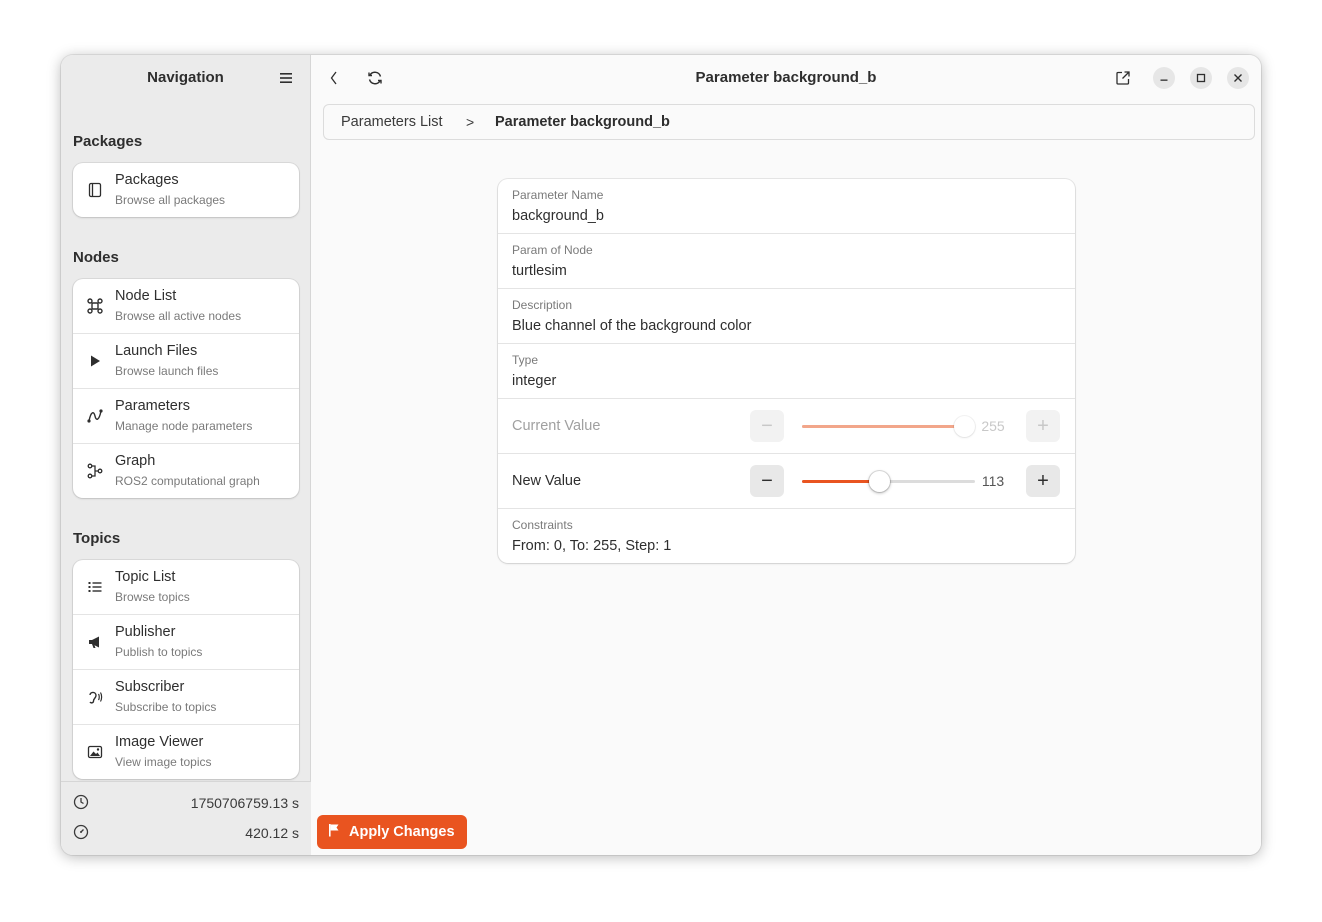 The height and width of the screenshot is (922, 1322). I want to click on param-node-value: turtlesim, so click(539, 271).